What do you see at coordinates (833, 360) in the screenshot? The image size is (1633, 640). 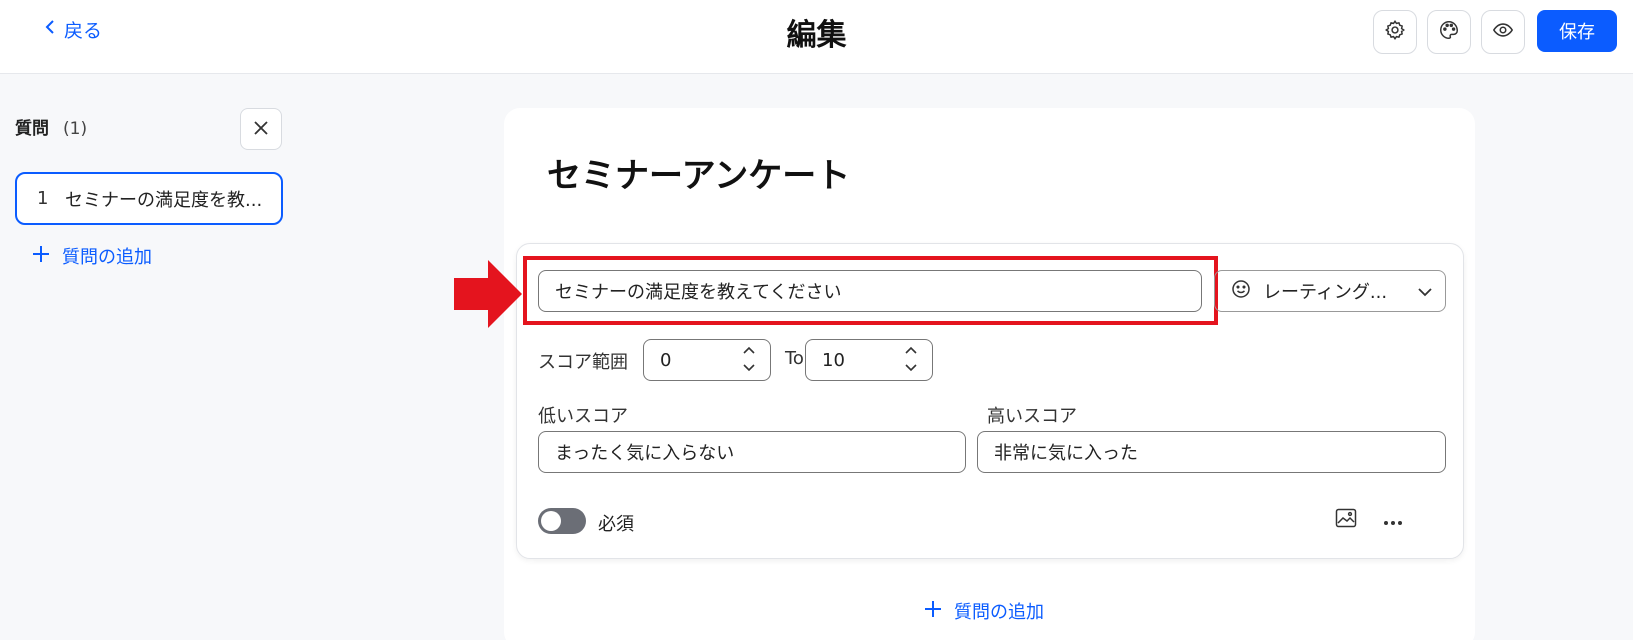 I see `score-max-value: 10` at bounding box center [833, 360].